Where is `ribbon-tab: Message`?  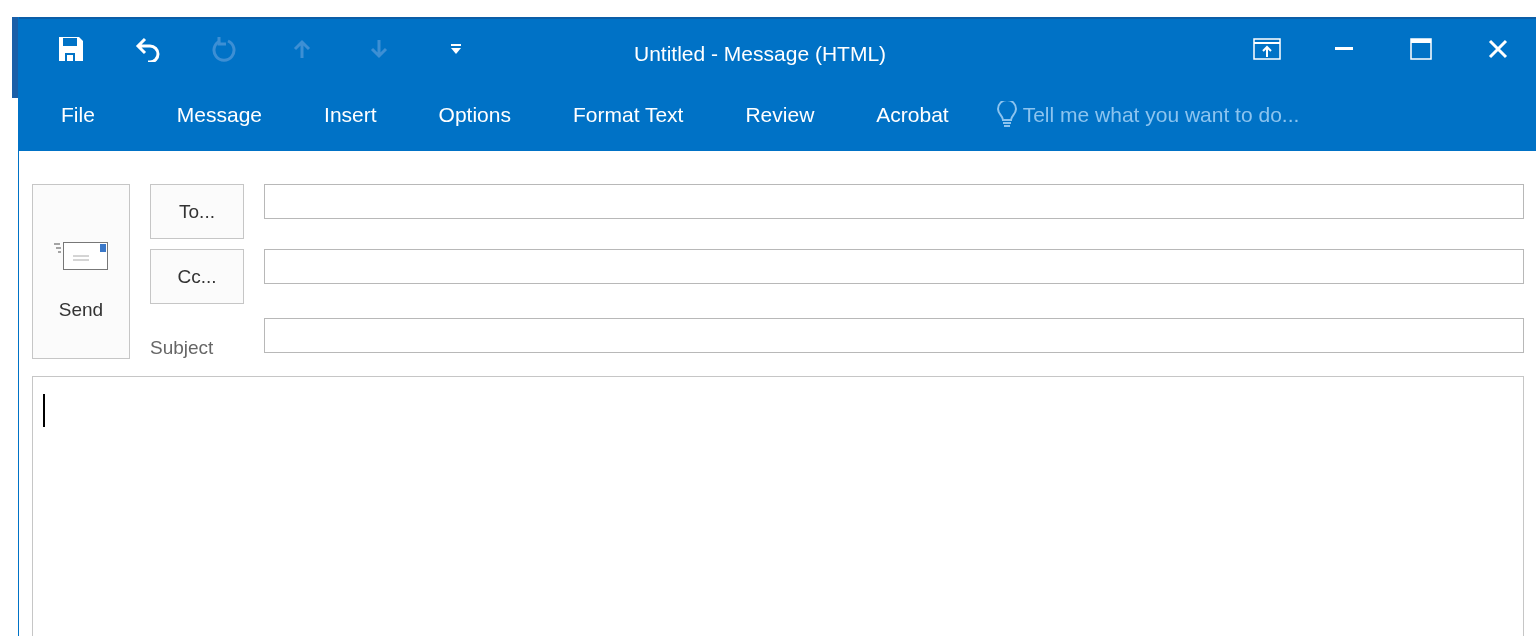
ribbon-tab: Message is located at coordinates (219, 115).